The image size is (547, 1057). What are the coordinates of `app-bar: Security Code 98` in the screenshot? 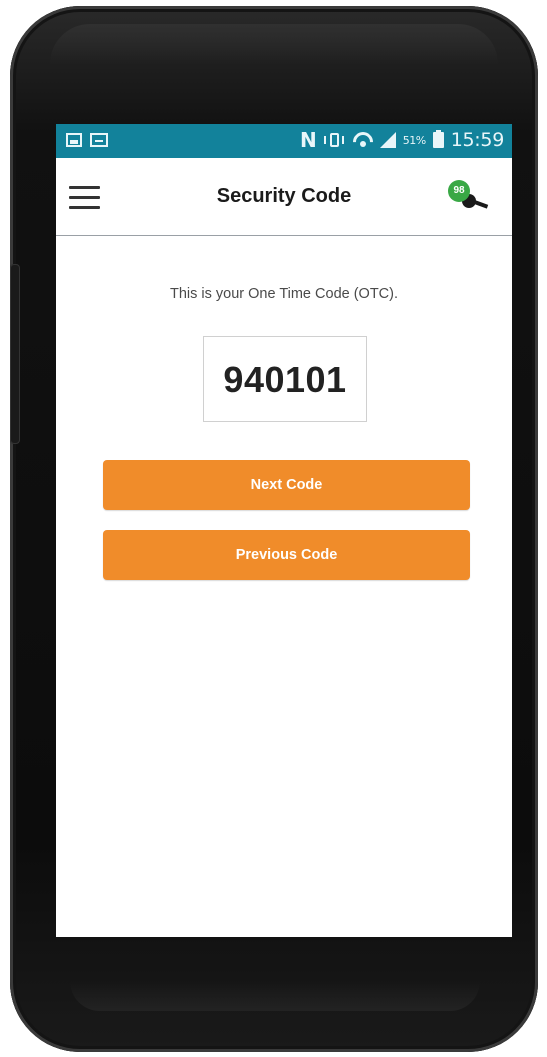 It's located at (284, 197).